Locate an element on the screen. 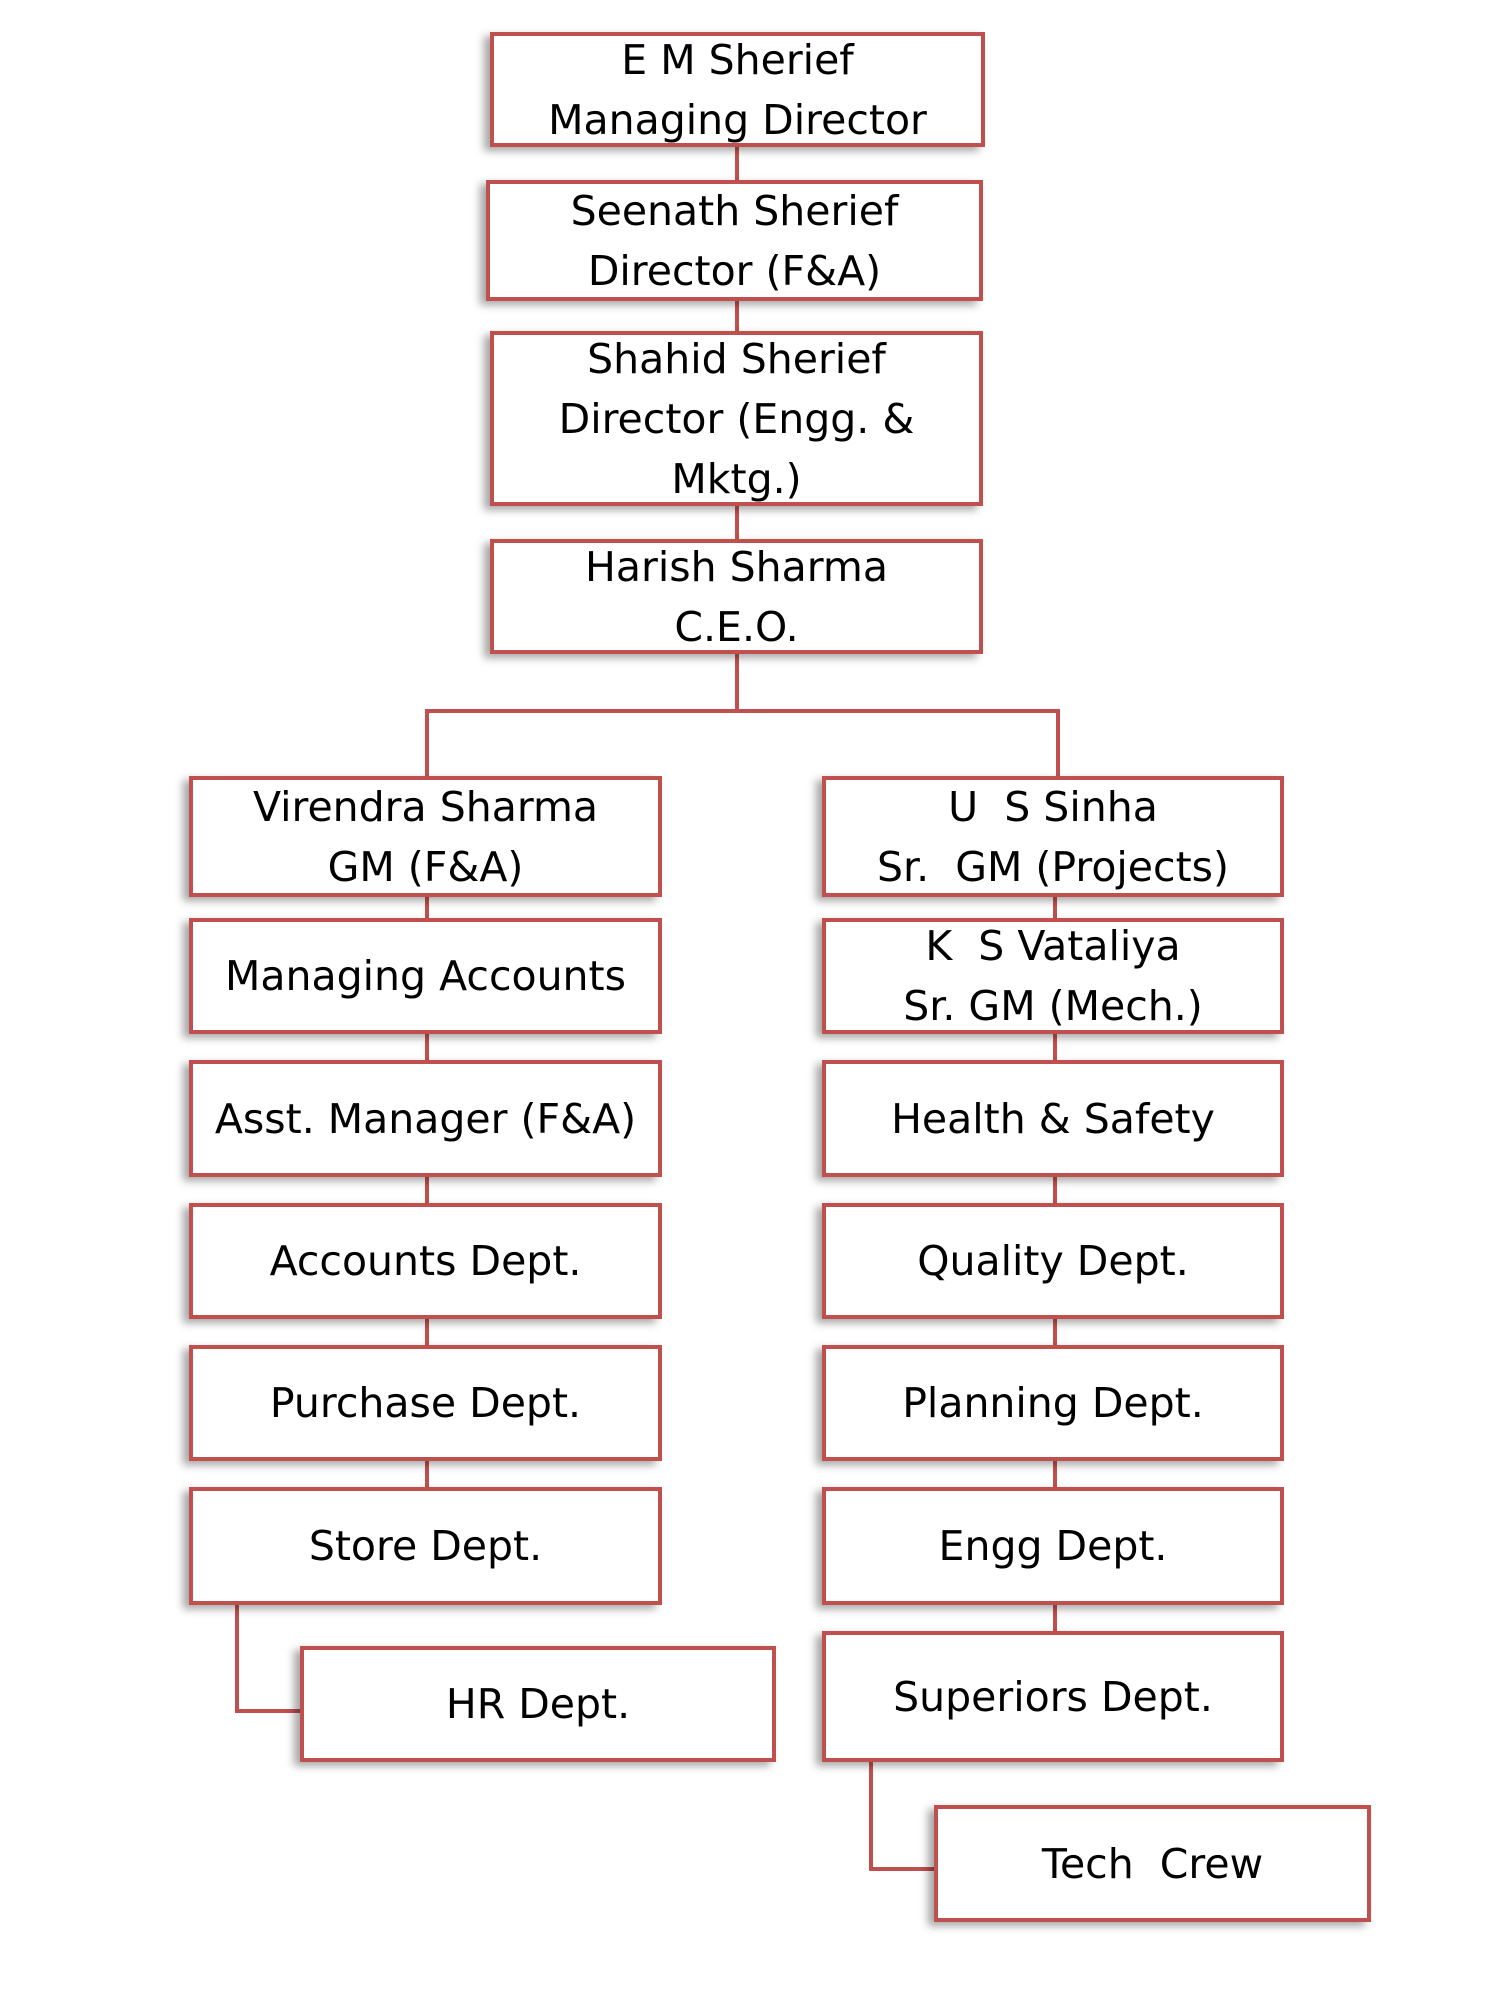 The image size is (1500, 2000). org-node-left-column: HR Dept. is located at coordinates (538, 1704).